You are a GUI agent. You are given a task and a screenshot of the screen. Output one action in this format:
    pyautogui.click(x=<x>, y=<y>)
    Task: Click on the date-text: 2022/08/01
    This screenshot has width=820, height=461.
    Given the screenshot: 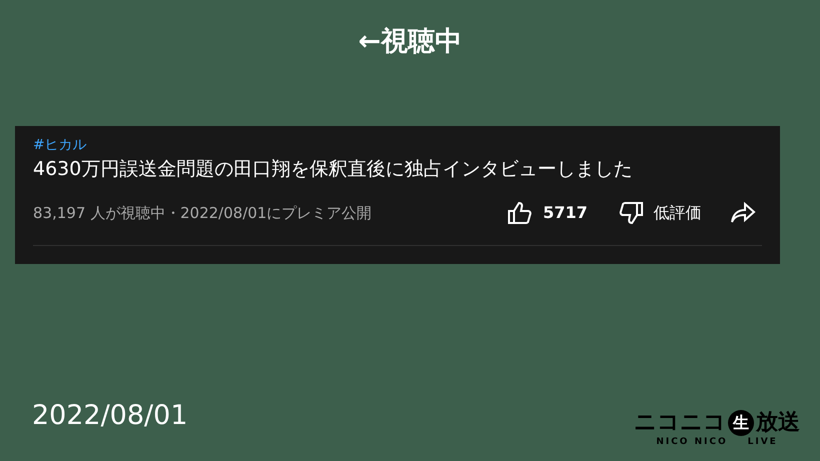 What is the action you would take?
    pyautogui.click(x=110, y=416)
    